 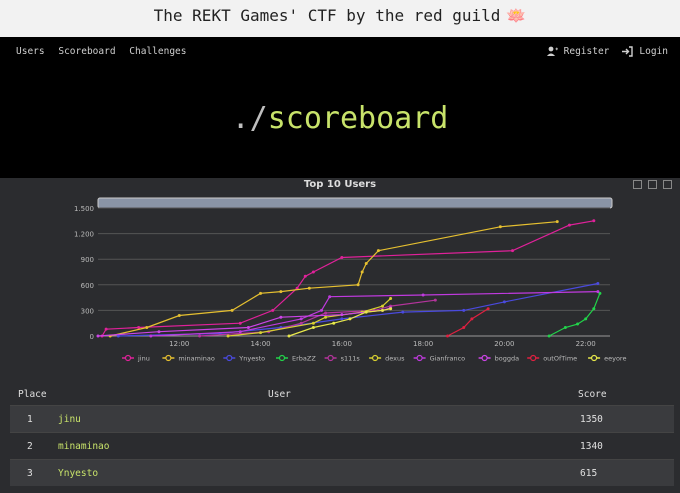 I want to click on restore-icon, so click(x=652, y=184).